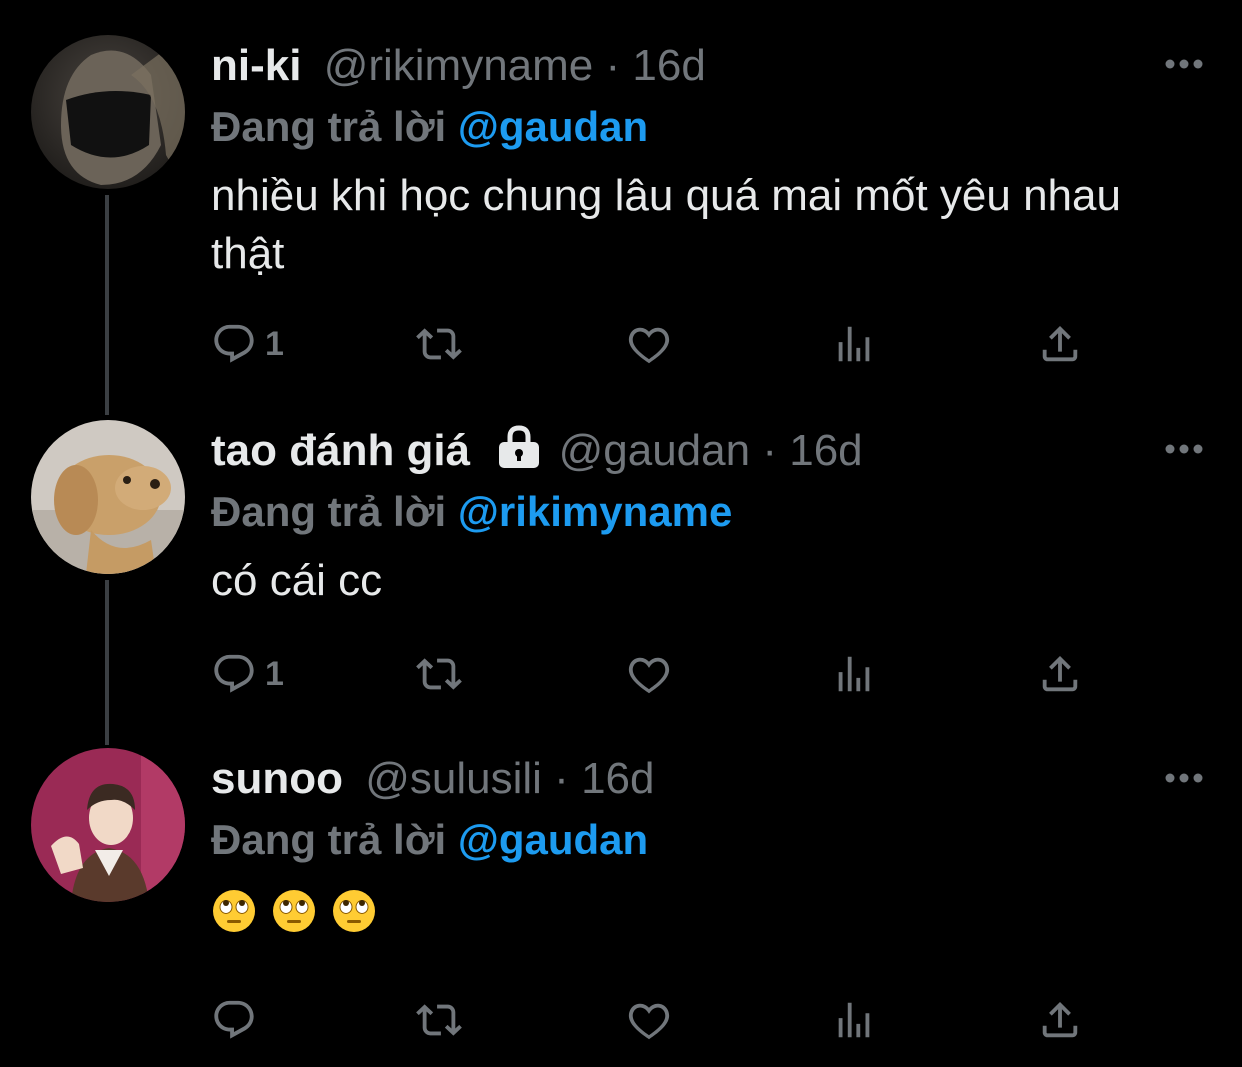 This screenshot has height=1067, width=1242. I want to click on share-icon, so click(1060, 1019).